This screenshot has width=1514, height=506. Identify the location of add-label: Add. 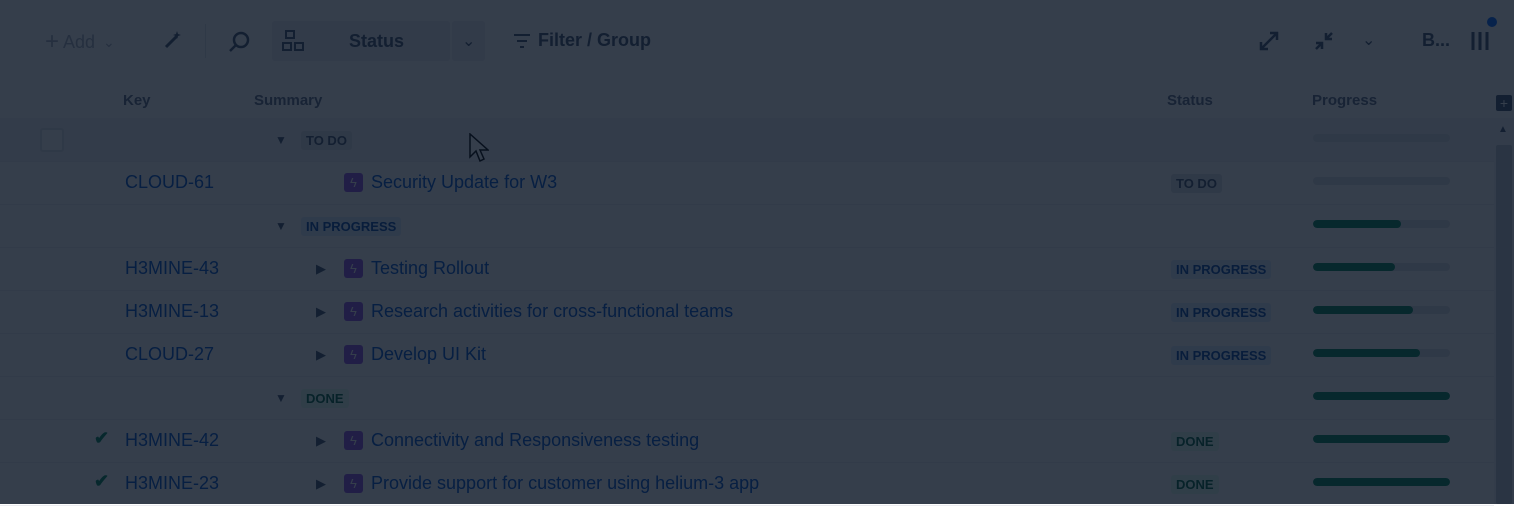
(79, 41).